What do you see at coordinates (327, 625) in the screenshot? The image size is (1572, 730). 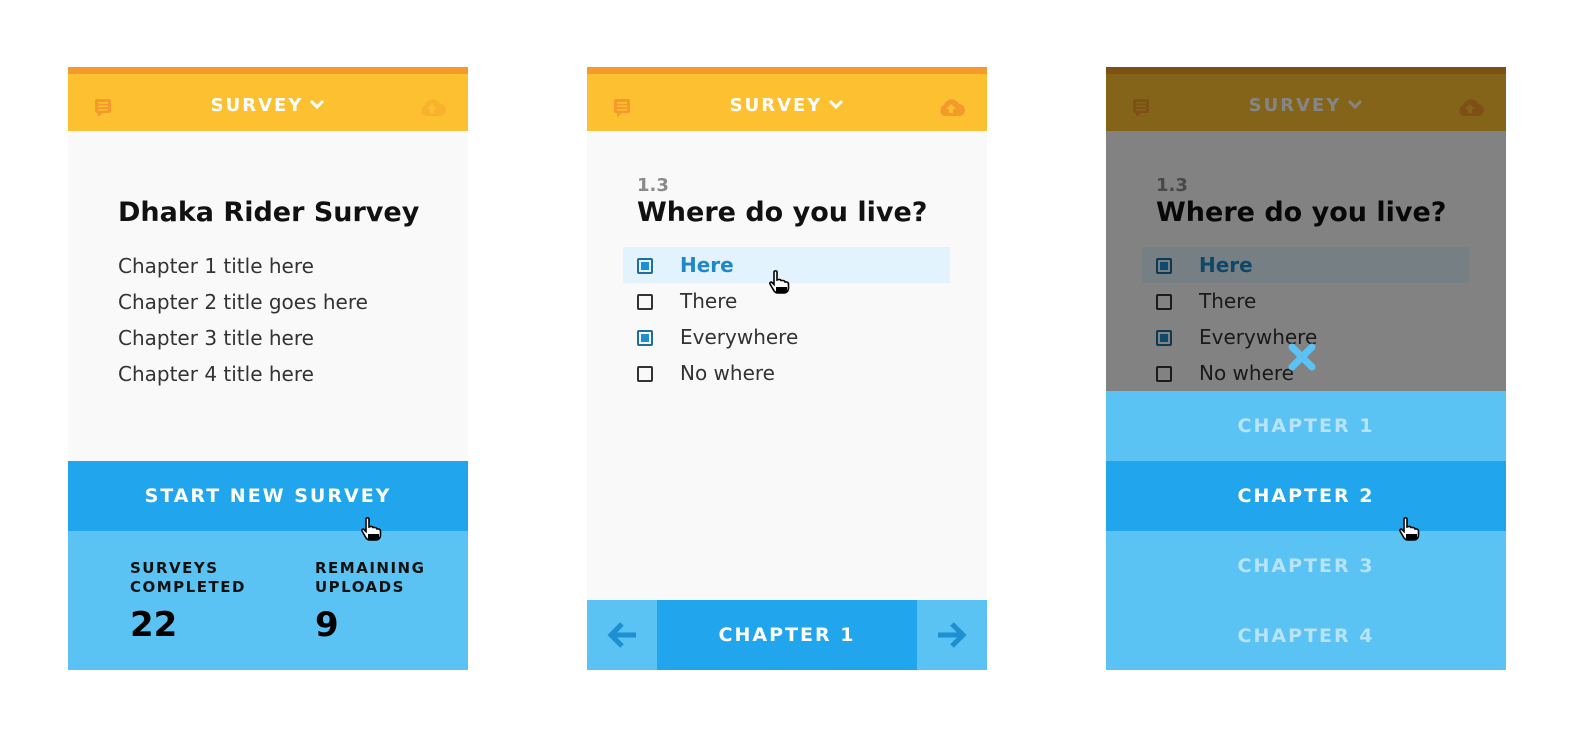 I see `stat-value: 9` at bounding box center [327, 625].